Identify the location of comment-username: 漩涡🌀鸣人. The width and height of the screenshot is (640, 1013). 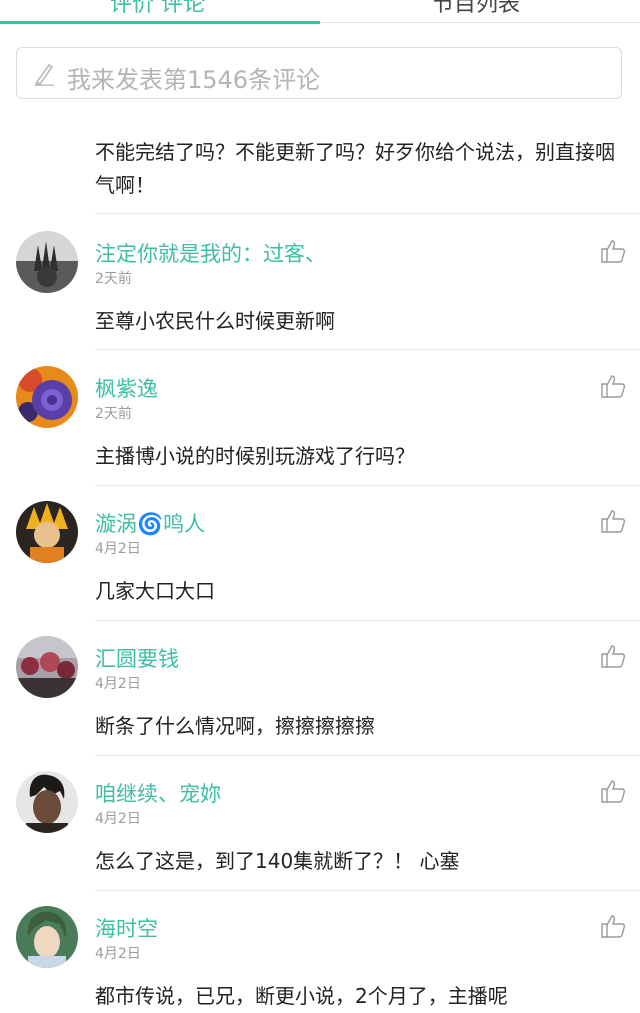
(150, 523).